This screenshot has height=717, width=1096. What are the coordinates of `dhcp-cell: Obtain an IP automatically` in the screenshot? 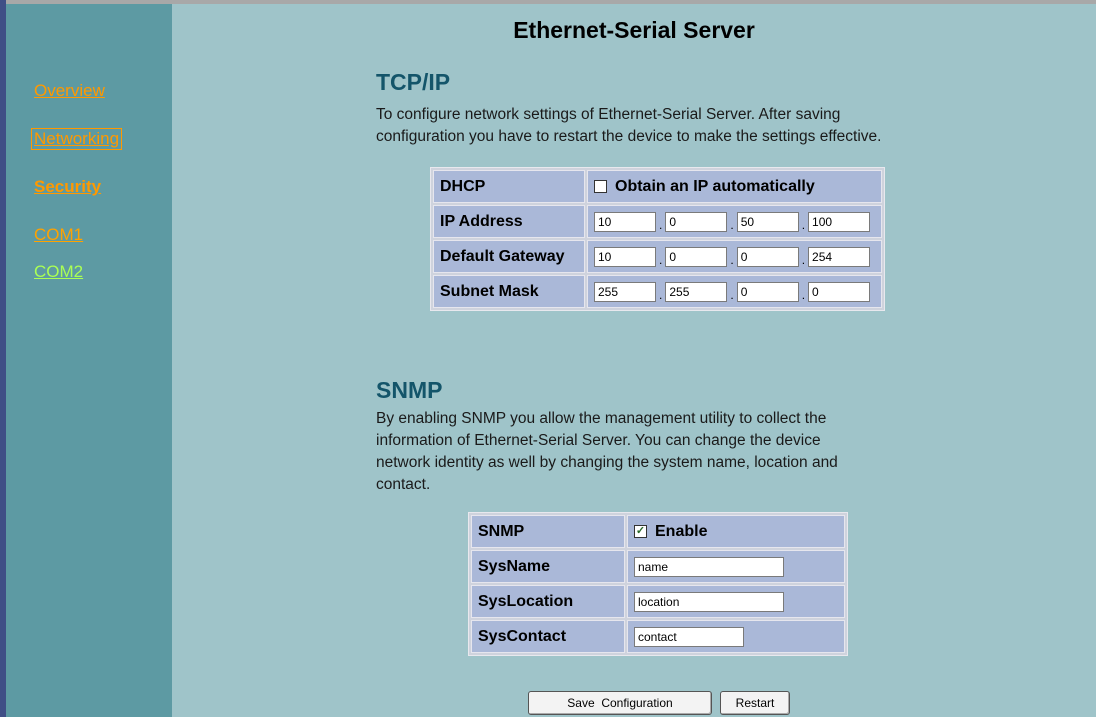 It's located at (734, 186).